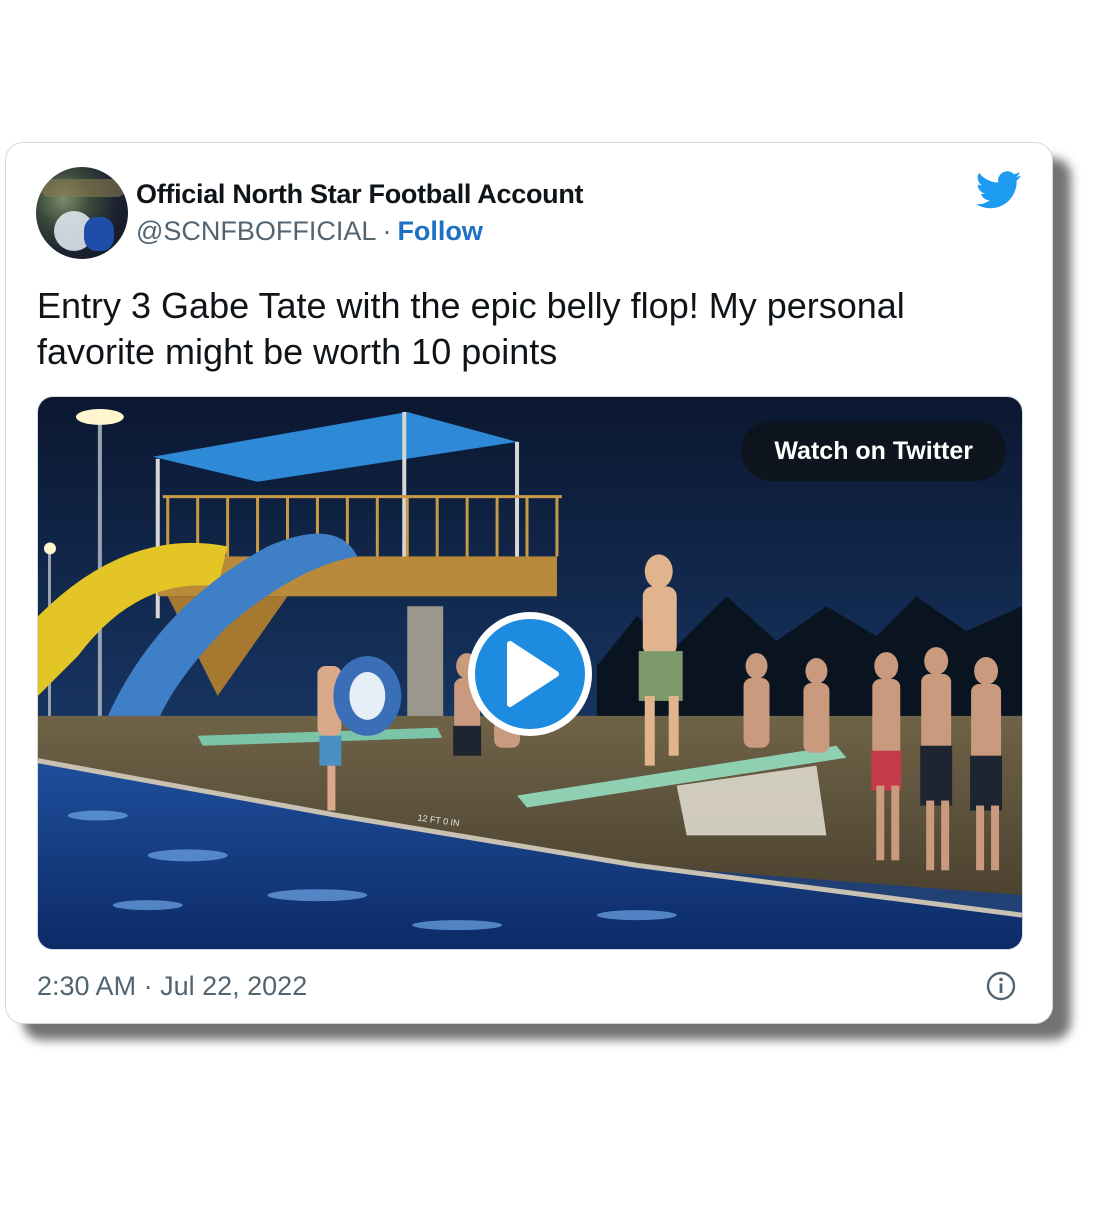  I want to click on follow-button: Follow, so click(439, 231).